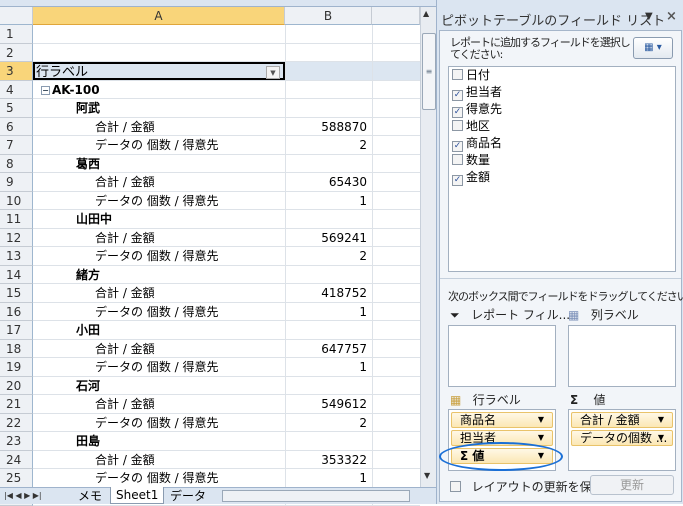 The height and width of the screenshot is (506, 683). I want to click on row-header: 23, so click(16, 441).